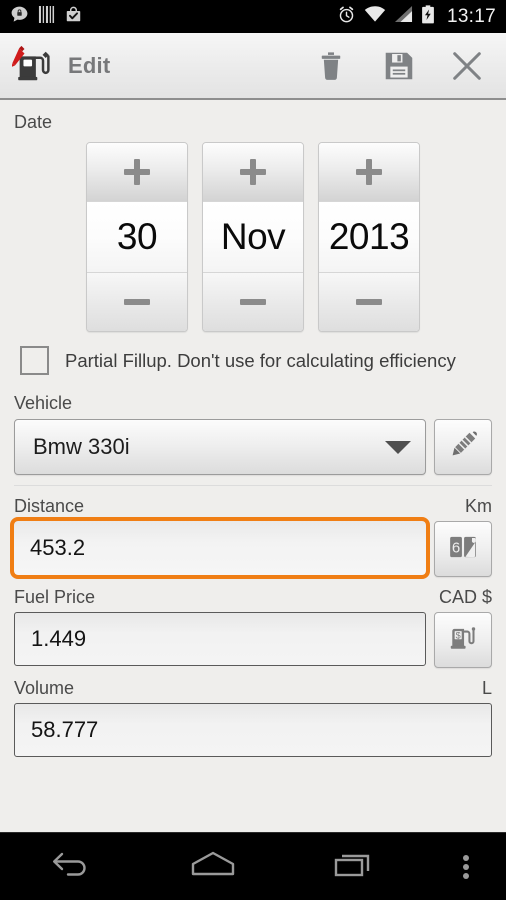  I want to click on status-bar-notifications, so click(46, 17).